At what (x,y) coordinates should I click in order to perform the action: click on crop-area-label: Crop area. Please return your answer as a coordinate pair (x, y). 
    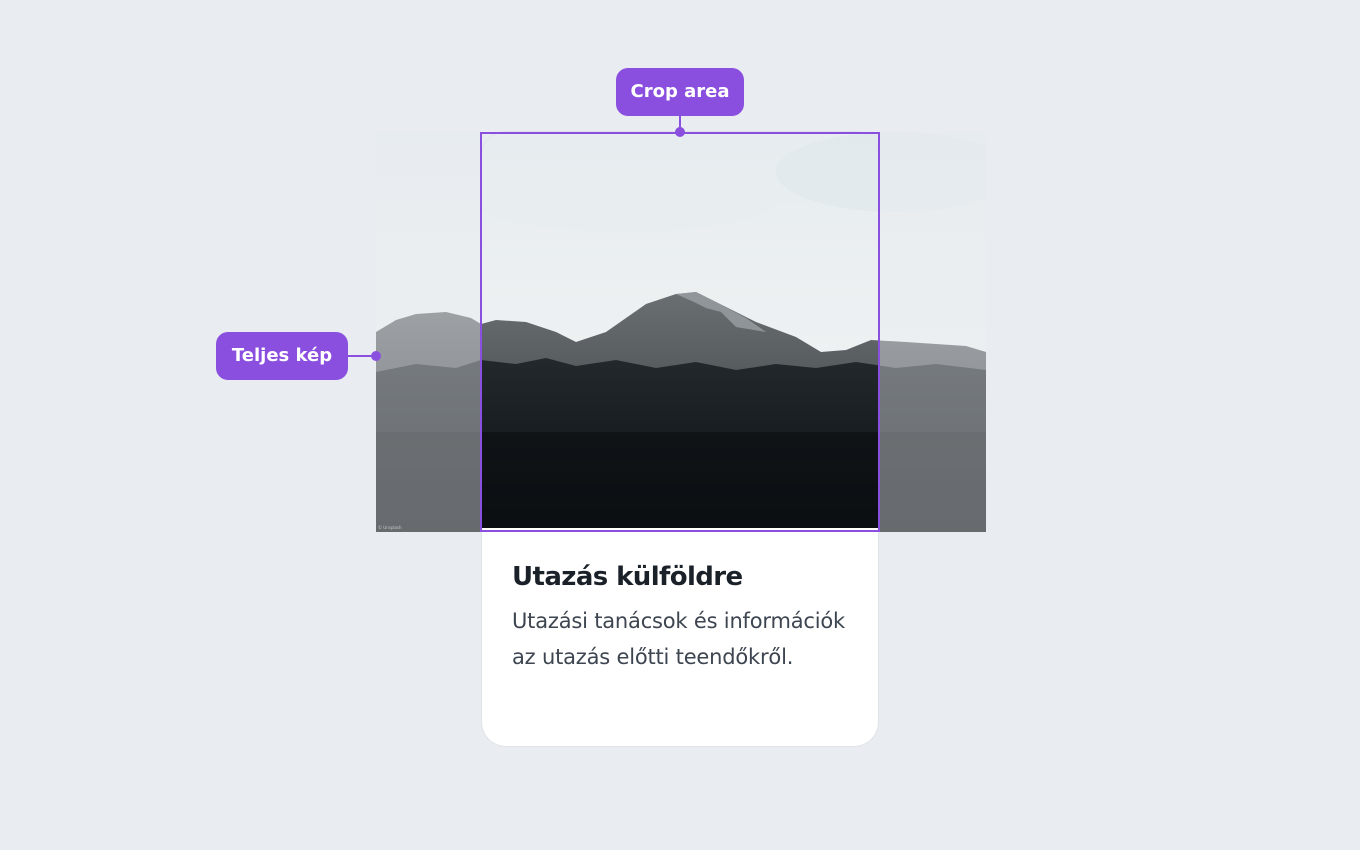
    Looking at the image, I should click on (680, 92).